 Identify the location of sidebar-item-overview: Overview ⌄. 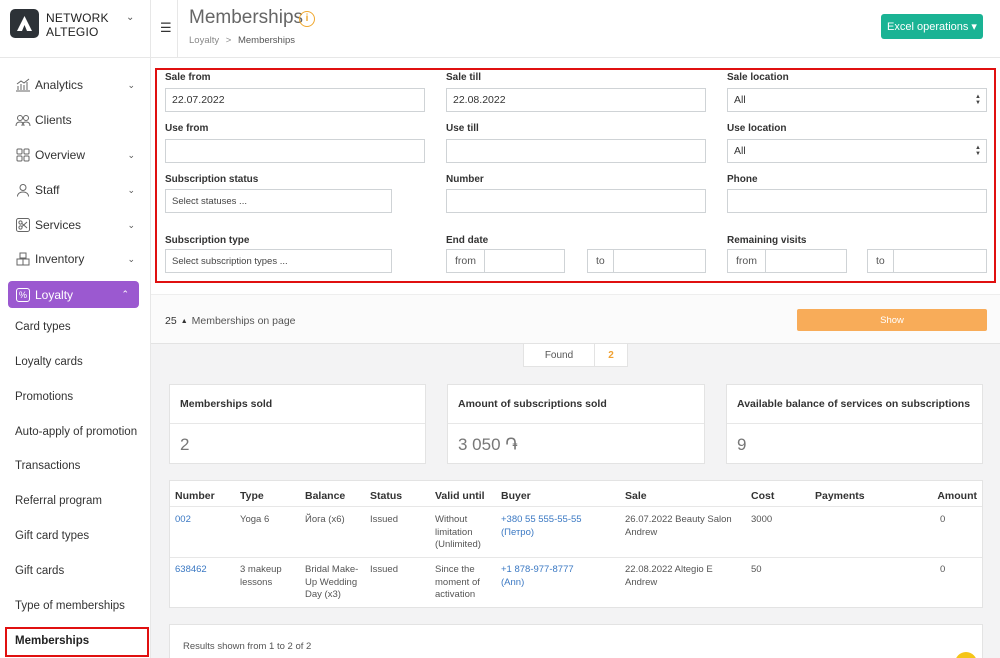
(75, 155).